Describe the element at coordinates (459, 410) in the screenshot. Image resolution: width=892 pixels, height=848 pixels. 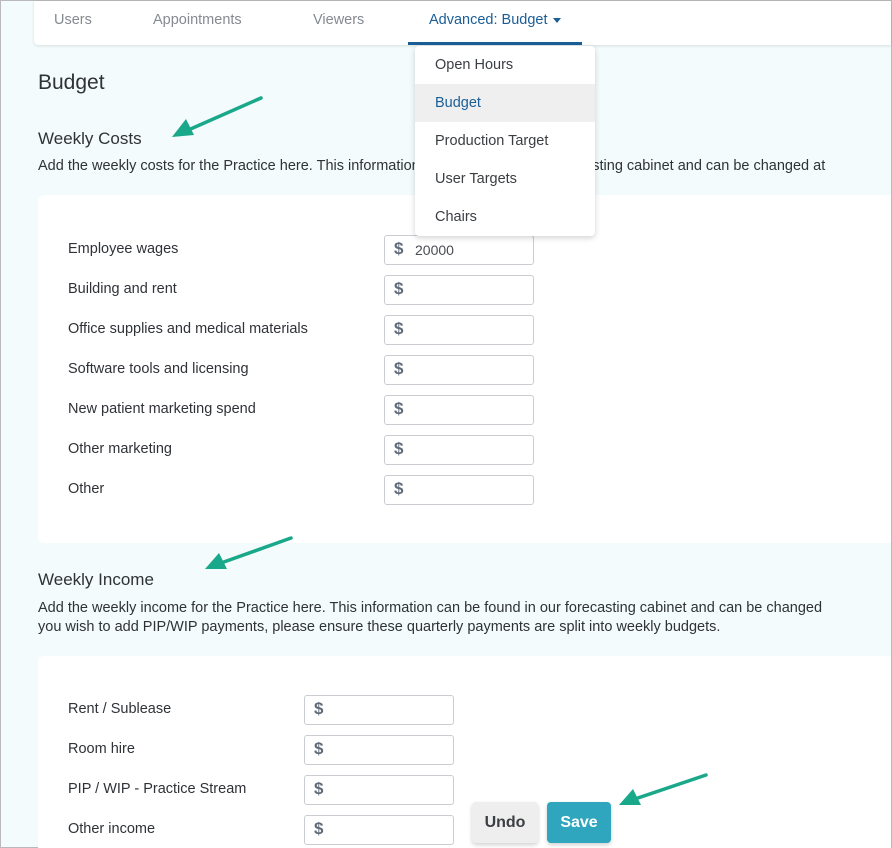
I see `new-patient-marketing-input: $` at that location.